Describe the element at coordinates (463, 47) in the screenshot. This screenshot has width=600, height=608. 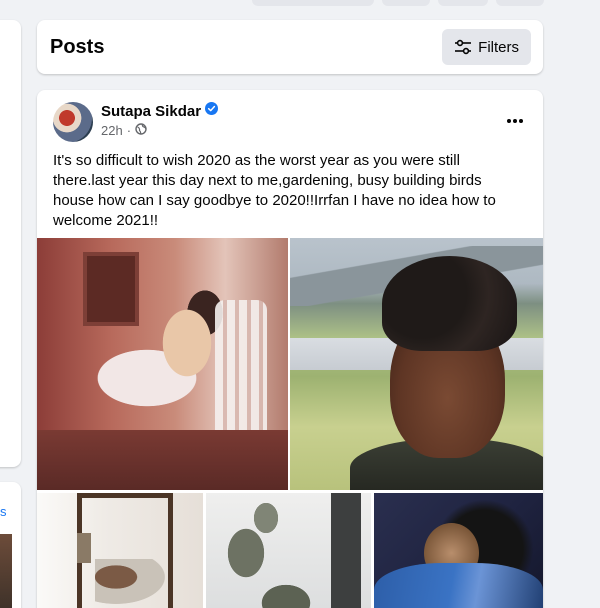
I see `sliders-icon` at that location.